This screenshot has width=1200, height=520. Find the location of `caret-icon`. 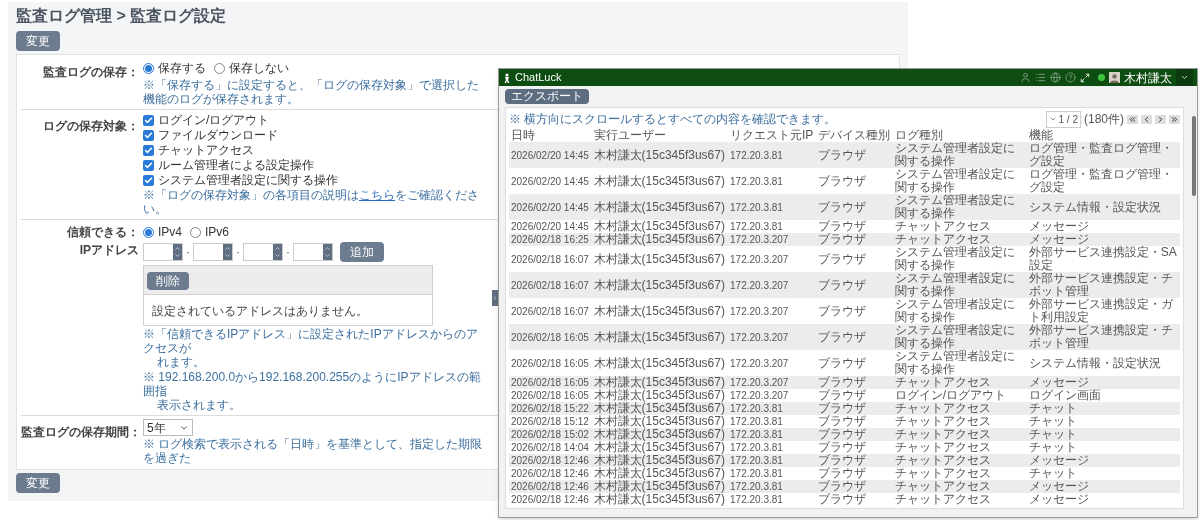

caret-icon is located at coordinates (1184, 77).